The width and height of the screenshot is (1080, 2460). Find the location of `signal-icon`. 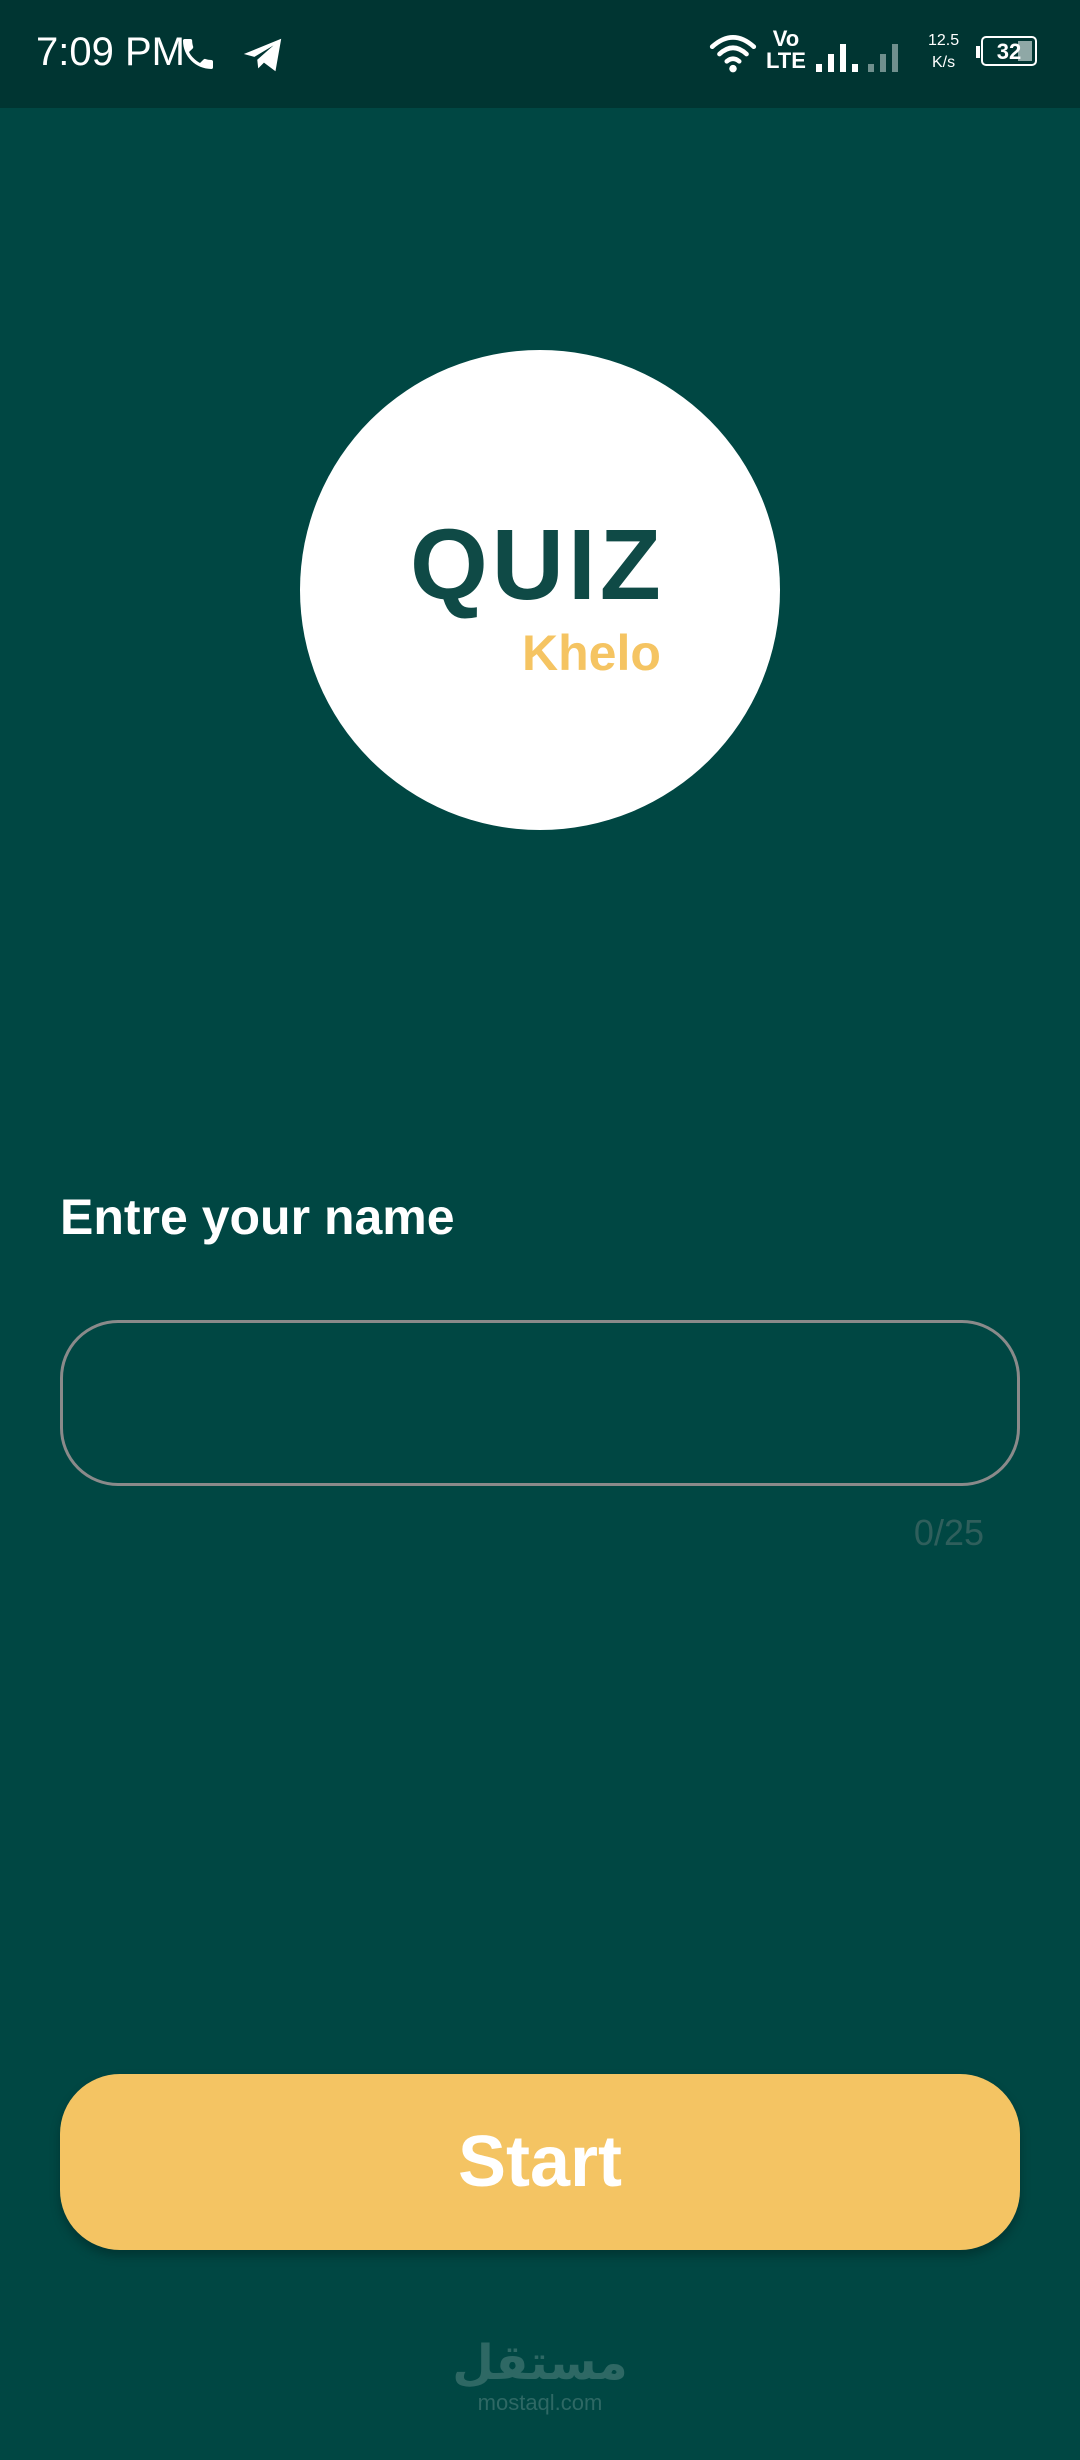

signal-icon is located at coordinates (857, 58).